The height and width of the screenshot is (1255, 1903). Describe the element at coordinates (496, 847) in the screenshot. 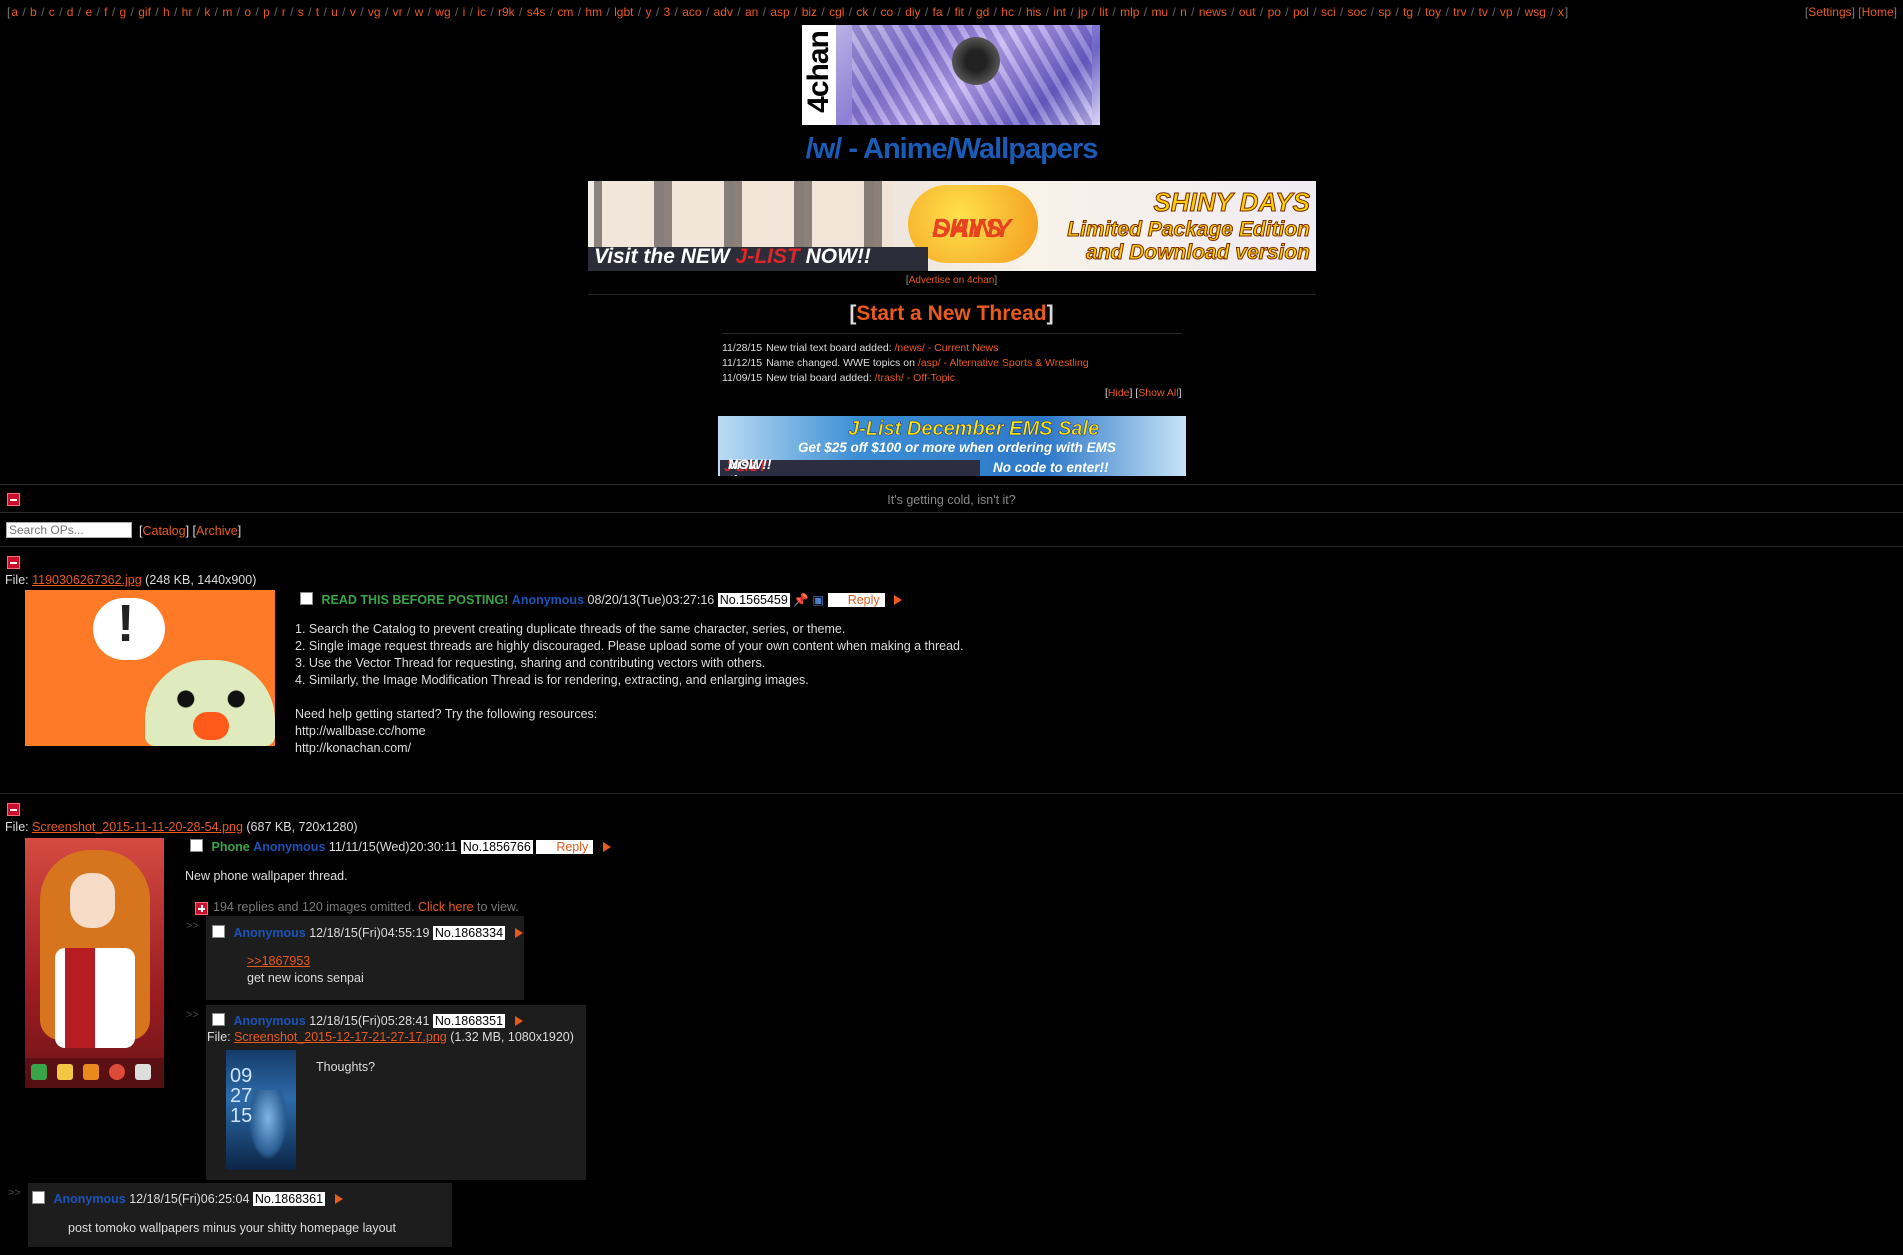

I see `post-number: No.1856766` at that location.